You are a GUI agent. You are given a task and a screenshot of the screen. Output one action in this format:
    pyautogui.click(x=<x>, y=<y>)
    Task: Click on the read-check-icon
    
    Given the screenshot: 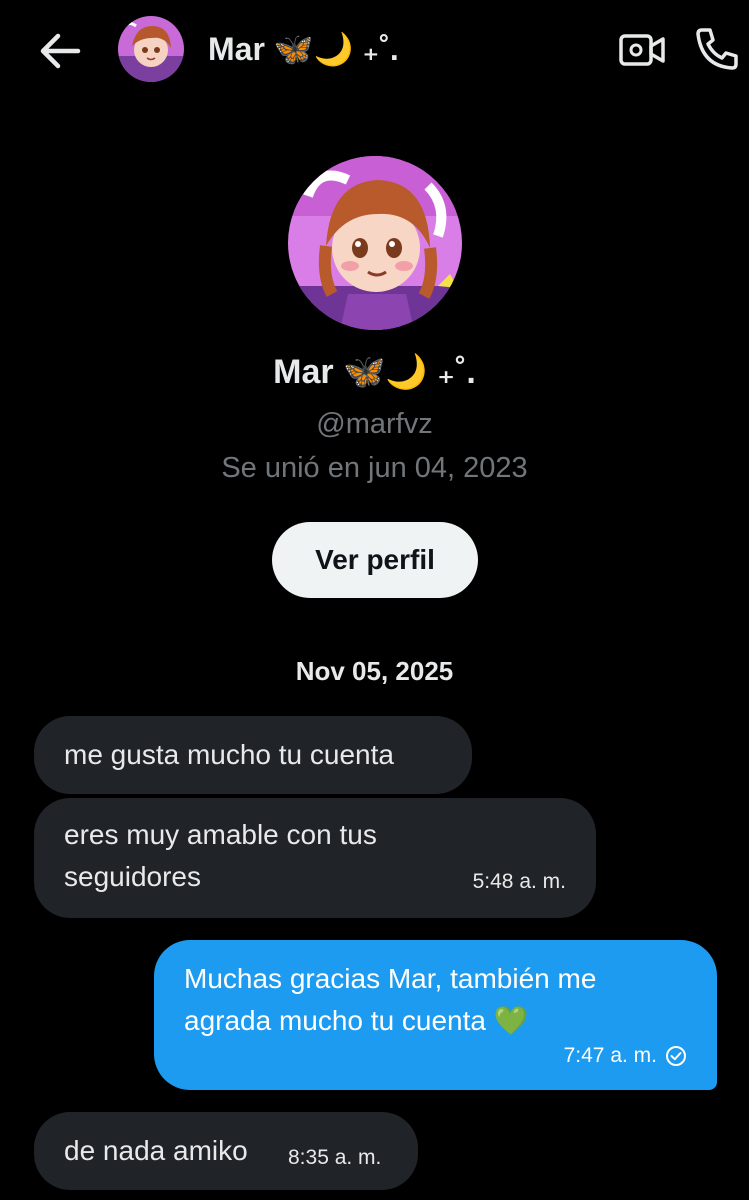 What is the action you would take?
    pyautogui.click(x=676, y=1056)
    